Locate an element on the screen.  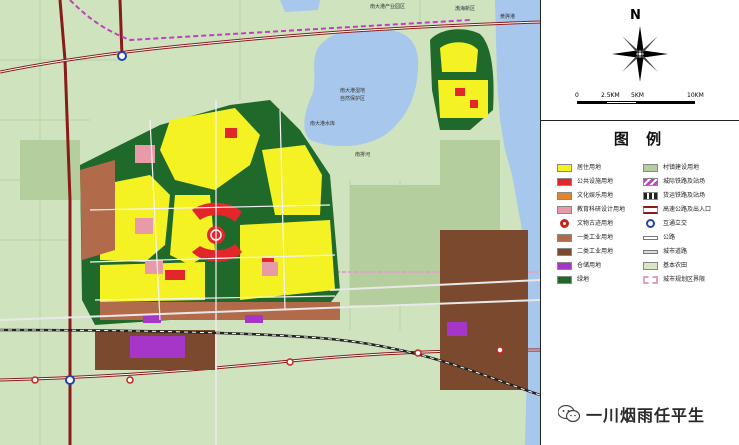
legend-item: 文化娱乐用地 is located at coordinates (585, 195).